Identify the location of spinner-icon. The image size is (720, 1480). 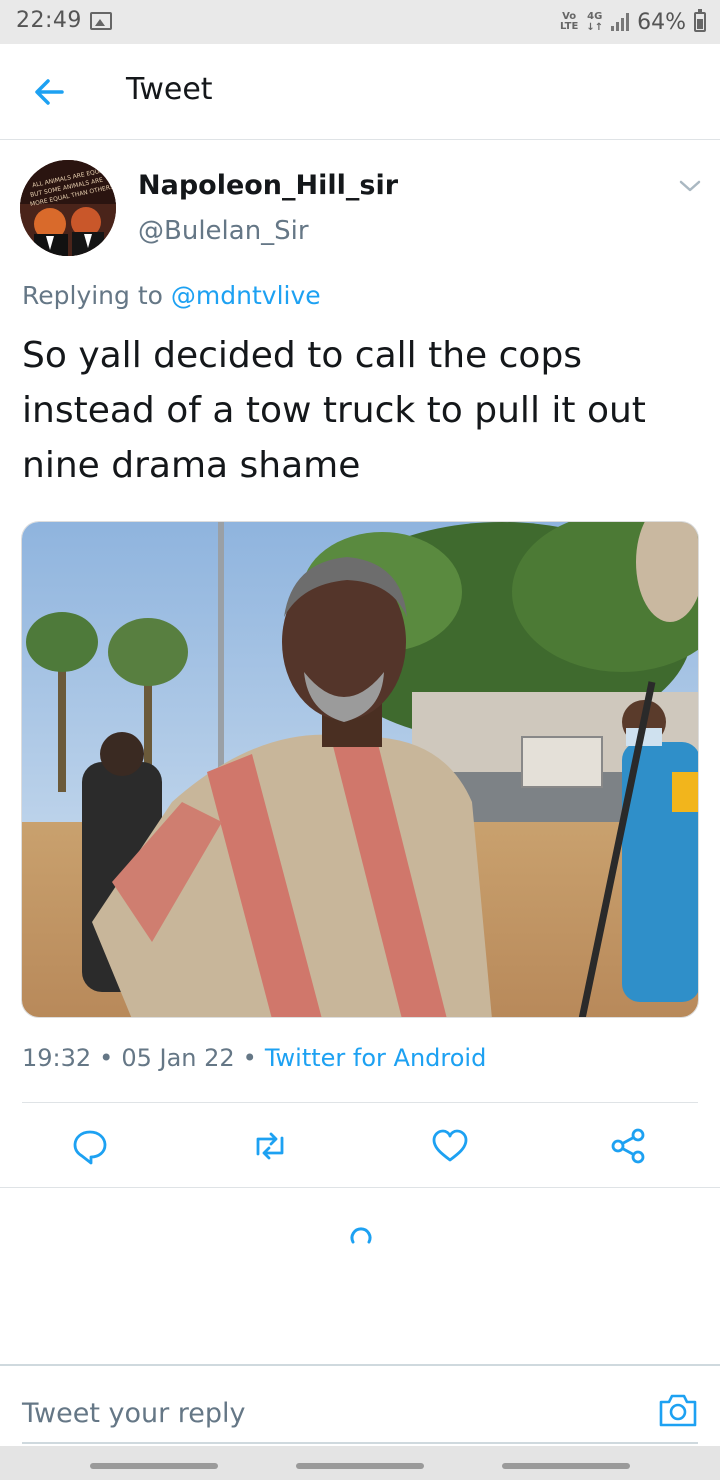
(361, 1235).